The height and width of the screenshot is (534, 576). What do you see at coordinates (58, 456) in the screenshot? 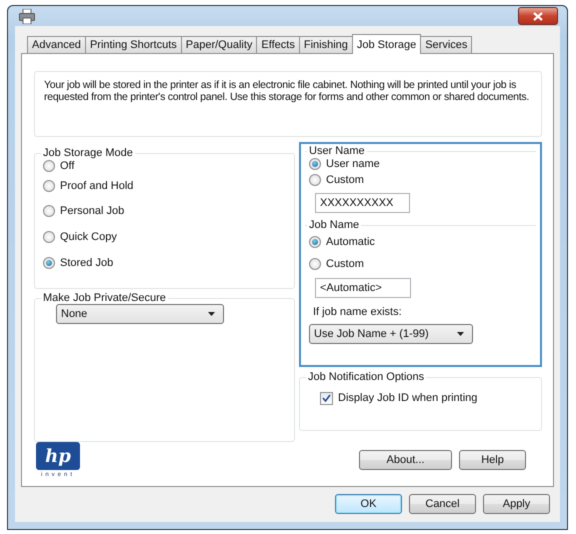
I see `logo: hp` at bounding box center [58, 456].